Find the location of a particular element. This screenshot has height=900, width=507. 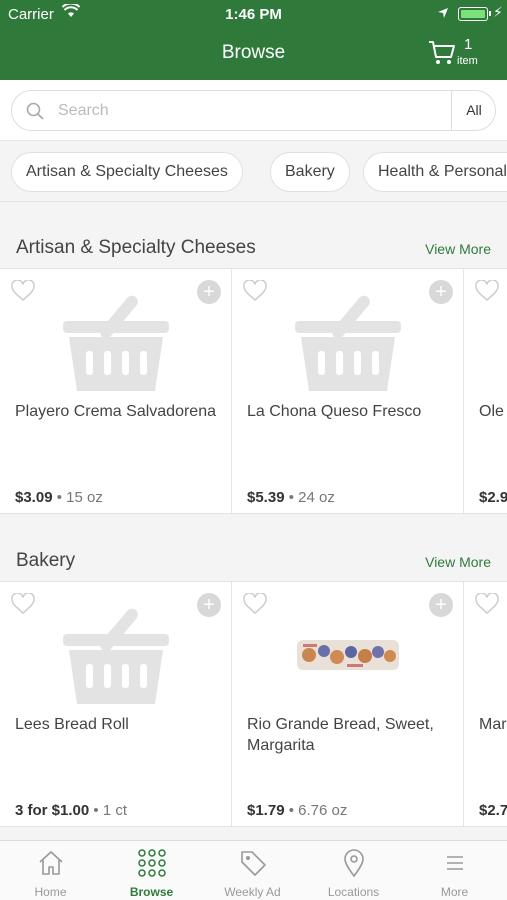

section-header: Artisan & Specialty Cheeses View More is located at coordinates (253, 235).